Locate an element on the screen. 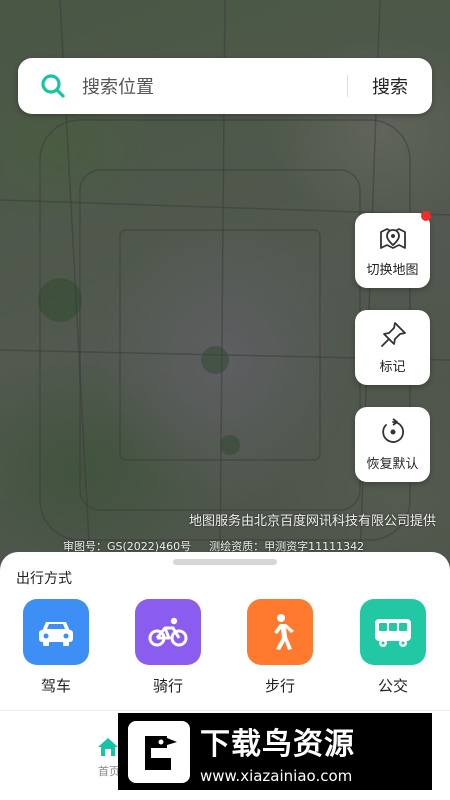 The height and width of the screenshot is (800, 450). pushpin-icon is located at coordinates (393, 334).